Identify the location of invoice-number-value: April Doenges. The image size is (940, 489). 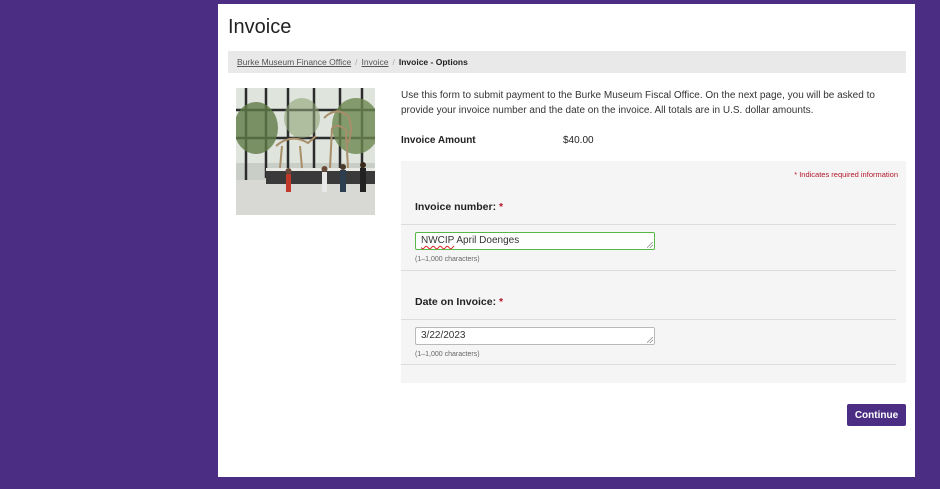
(487, 240).